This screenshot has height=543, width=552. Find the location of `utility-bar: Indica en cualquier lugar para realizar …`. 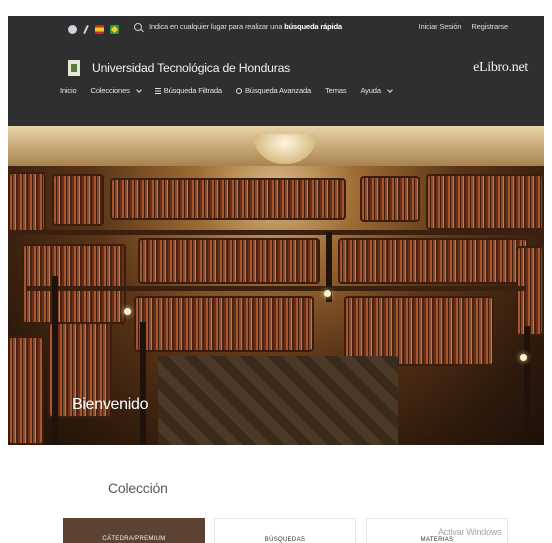

utility-bar: Indica en cualquier lugar para realizar … is located at coordinates (276, 30).